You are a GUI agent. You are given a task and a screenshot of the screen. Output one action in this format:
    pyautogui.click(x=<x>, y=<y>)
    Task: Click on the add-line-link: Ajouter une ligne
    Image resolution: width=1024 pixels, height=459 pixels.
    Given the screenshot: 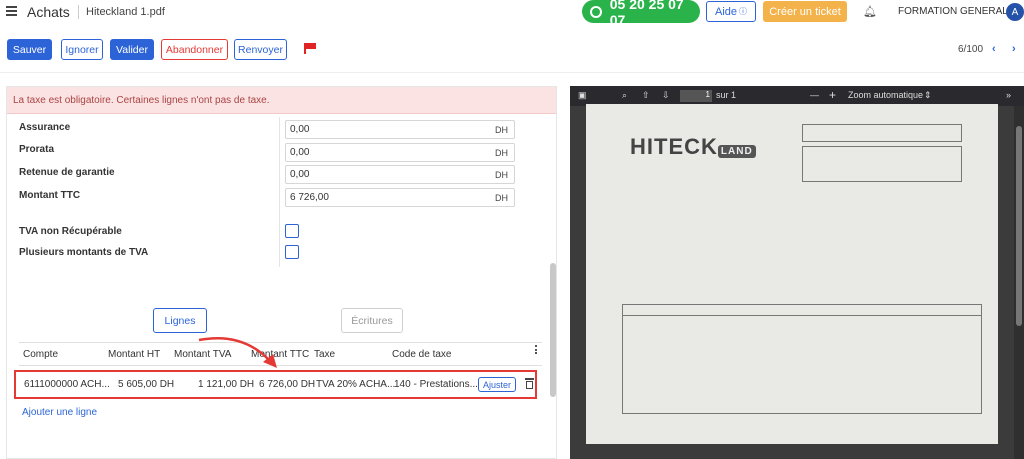 What is the action you would take?
    pyautogui.click(x=59, y=412)
    